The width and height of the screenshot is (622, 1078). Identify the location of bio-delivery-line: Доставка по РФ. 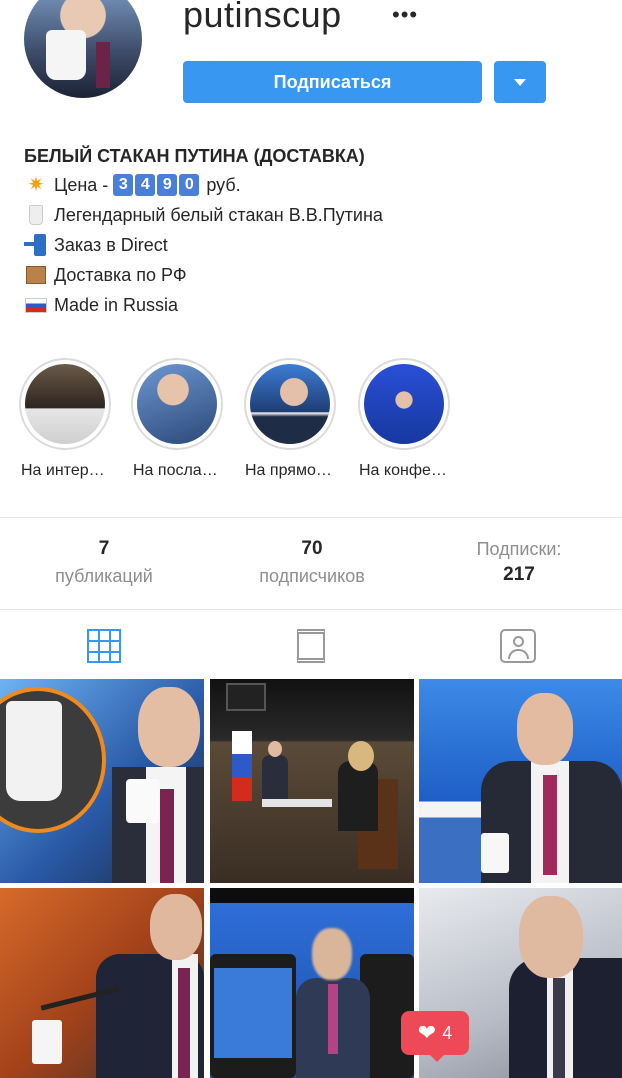
(304, 275).